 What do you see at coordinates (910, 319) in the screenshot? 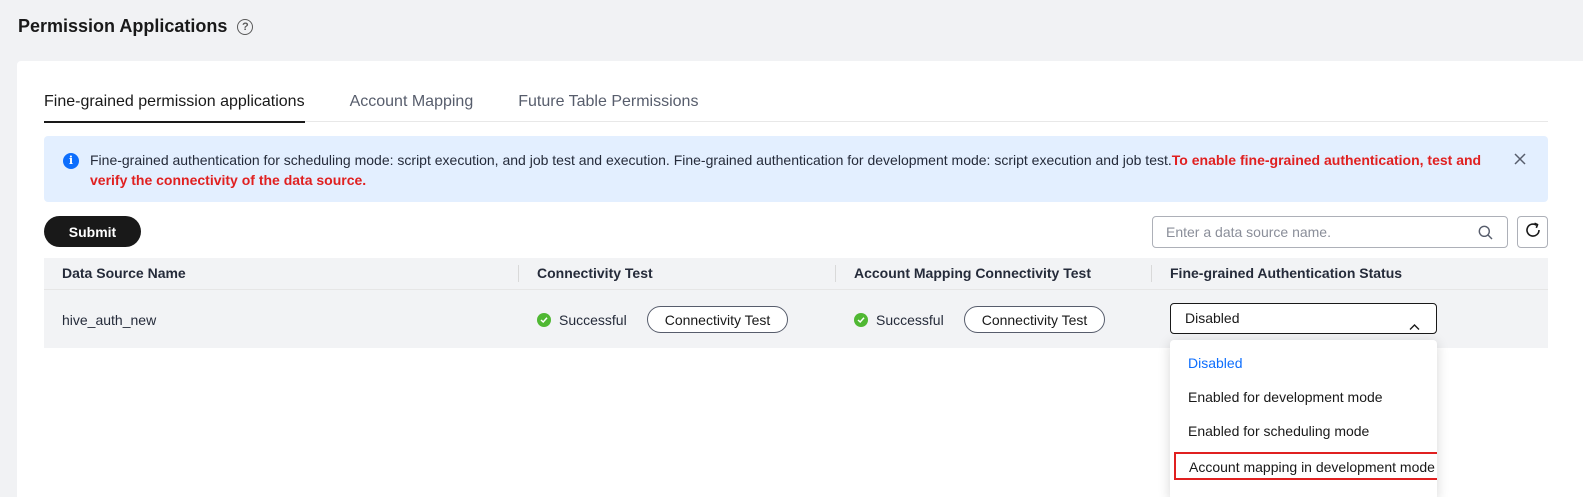
I see `mapping-status: Successful` at bounding box center [910, 319].